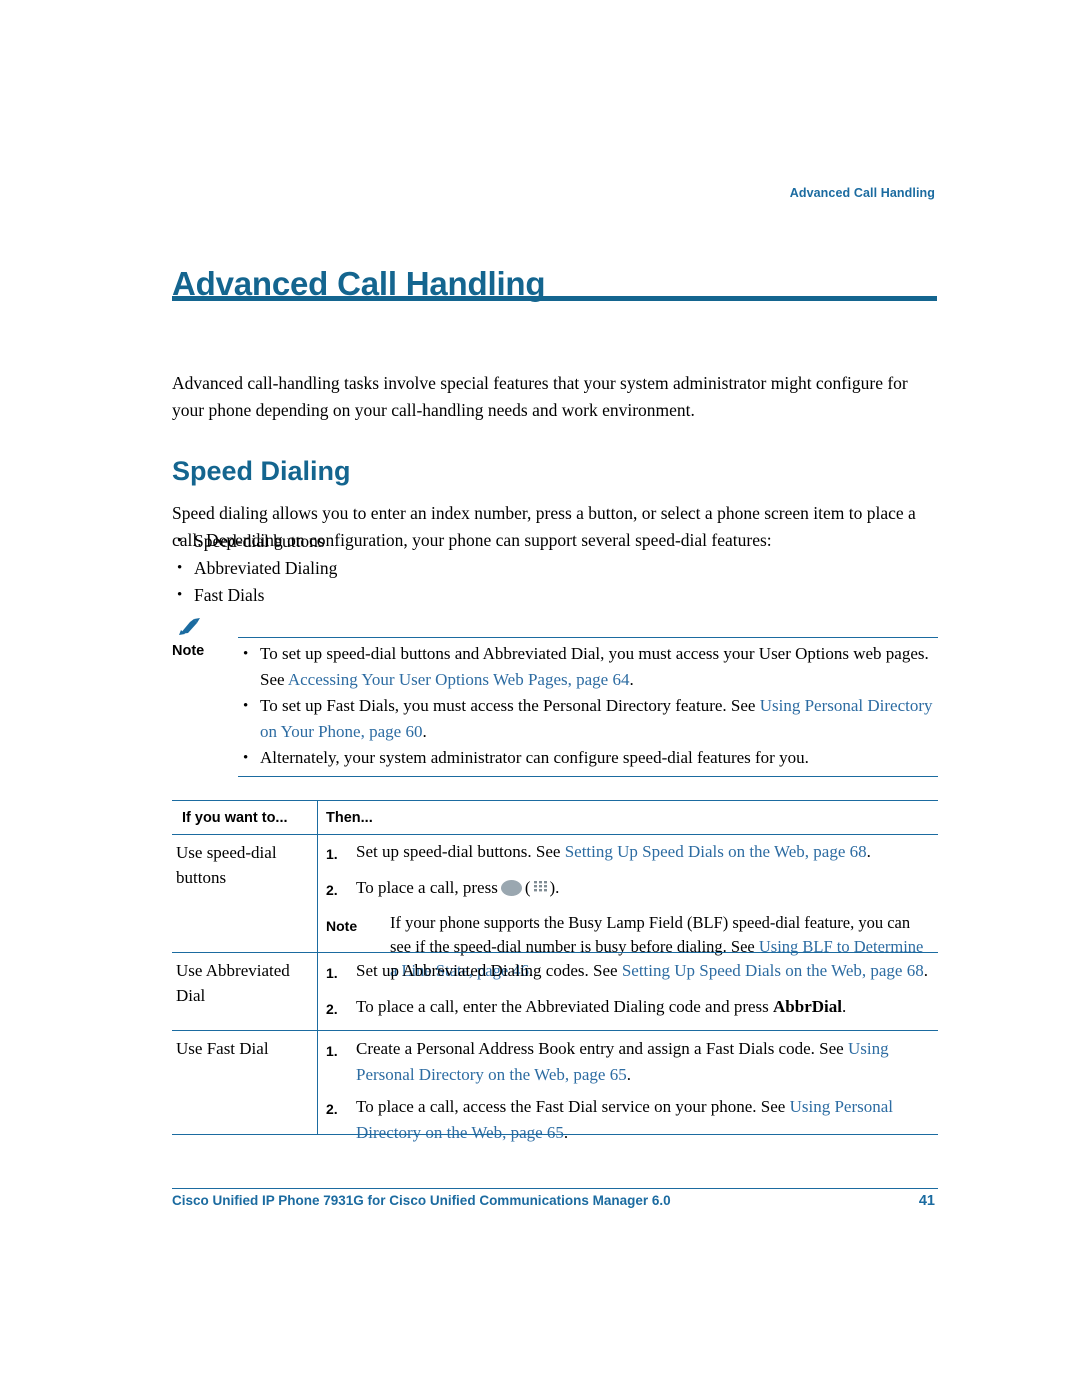 This screenshot has width=1080, height=1397. Describe the element at coordinates (588, 637) in the screenshot. I see `note-top-divider` at that location.